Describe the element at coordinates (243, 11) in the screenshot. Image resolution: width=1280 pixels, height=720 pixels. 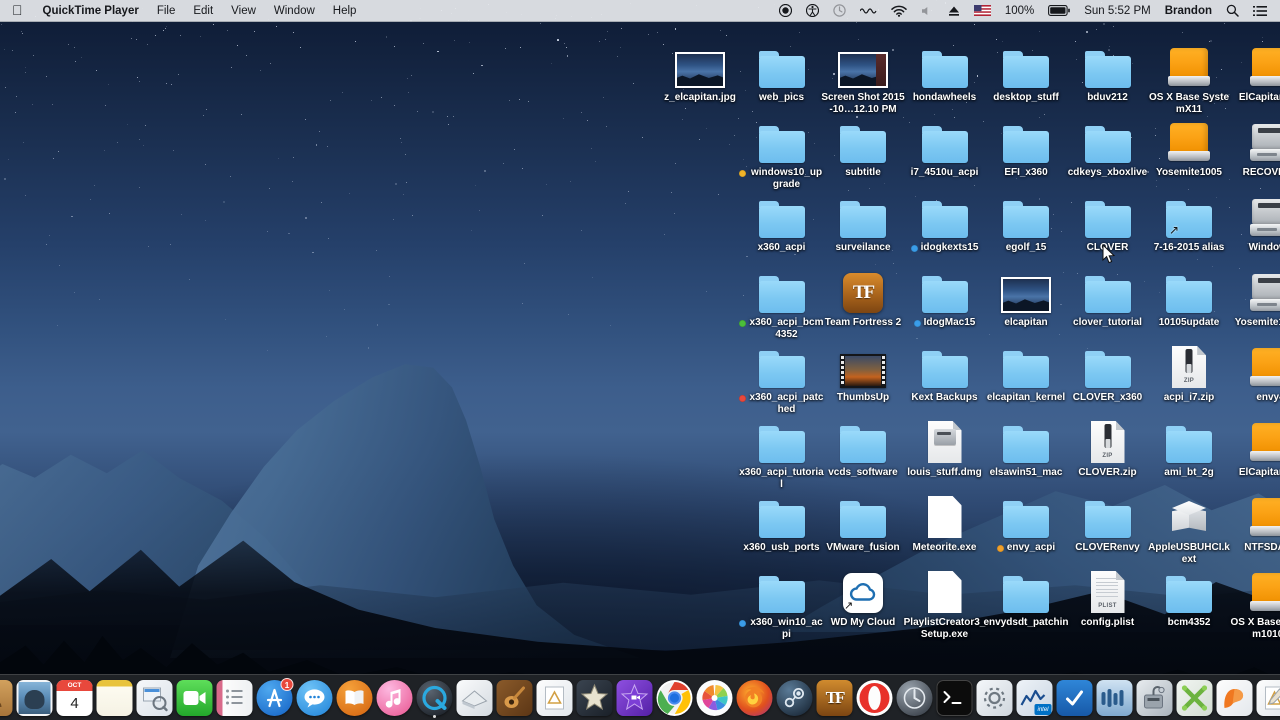
I see `menu-view: View` at that location.